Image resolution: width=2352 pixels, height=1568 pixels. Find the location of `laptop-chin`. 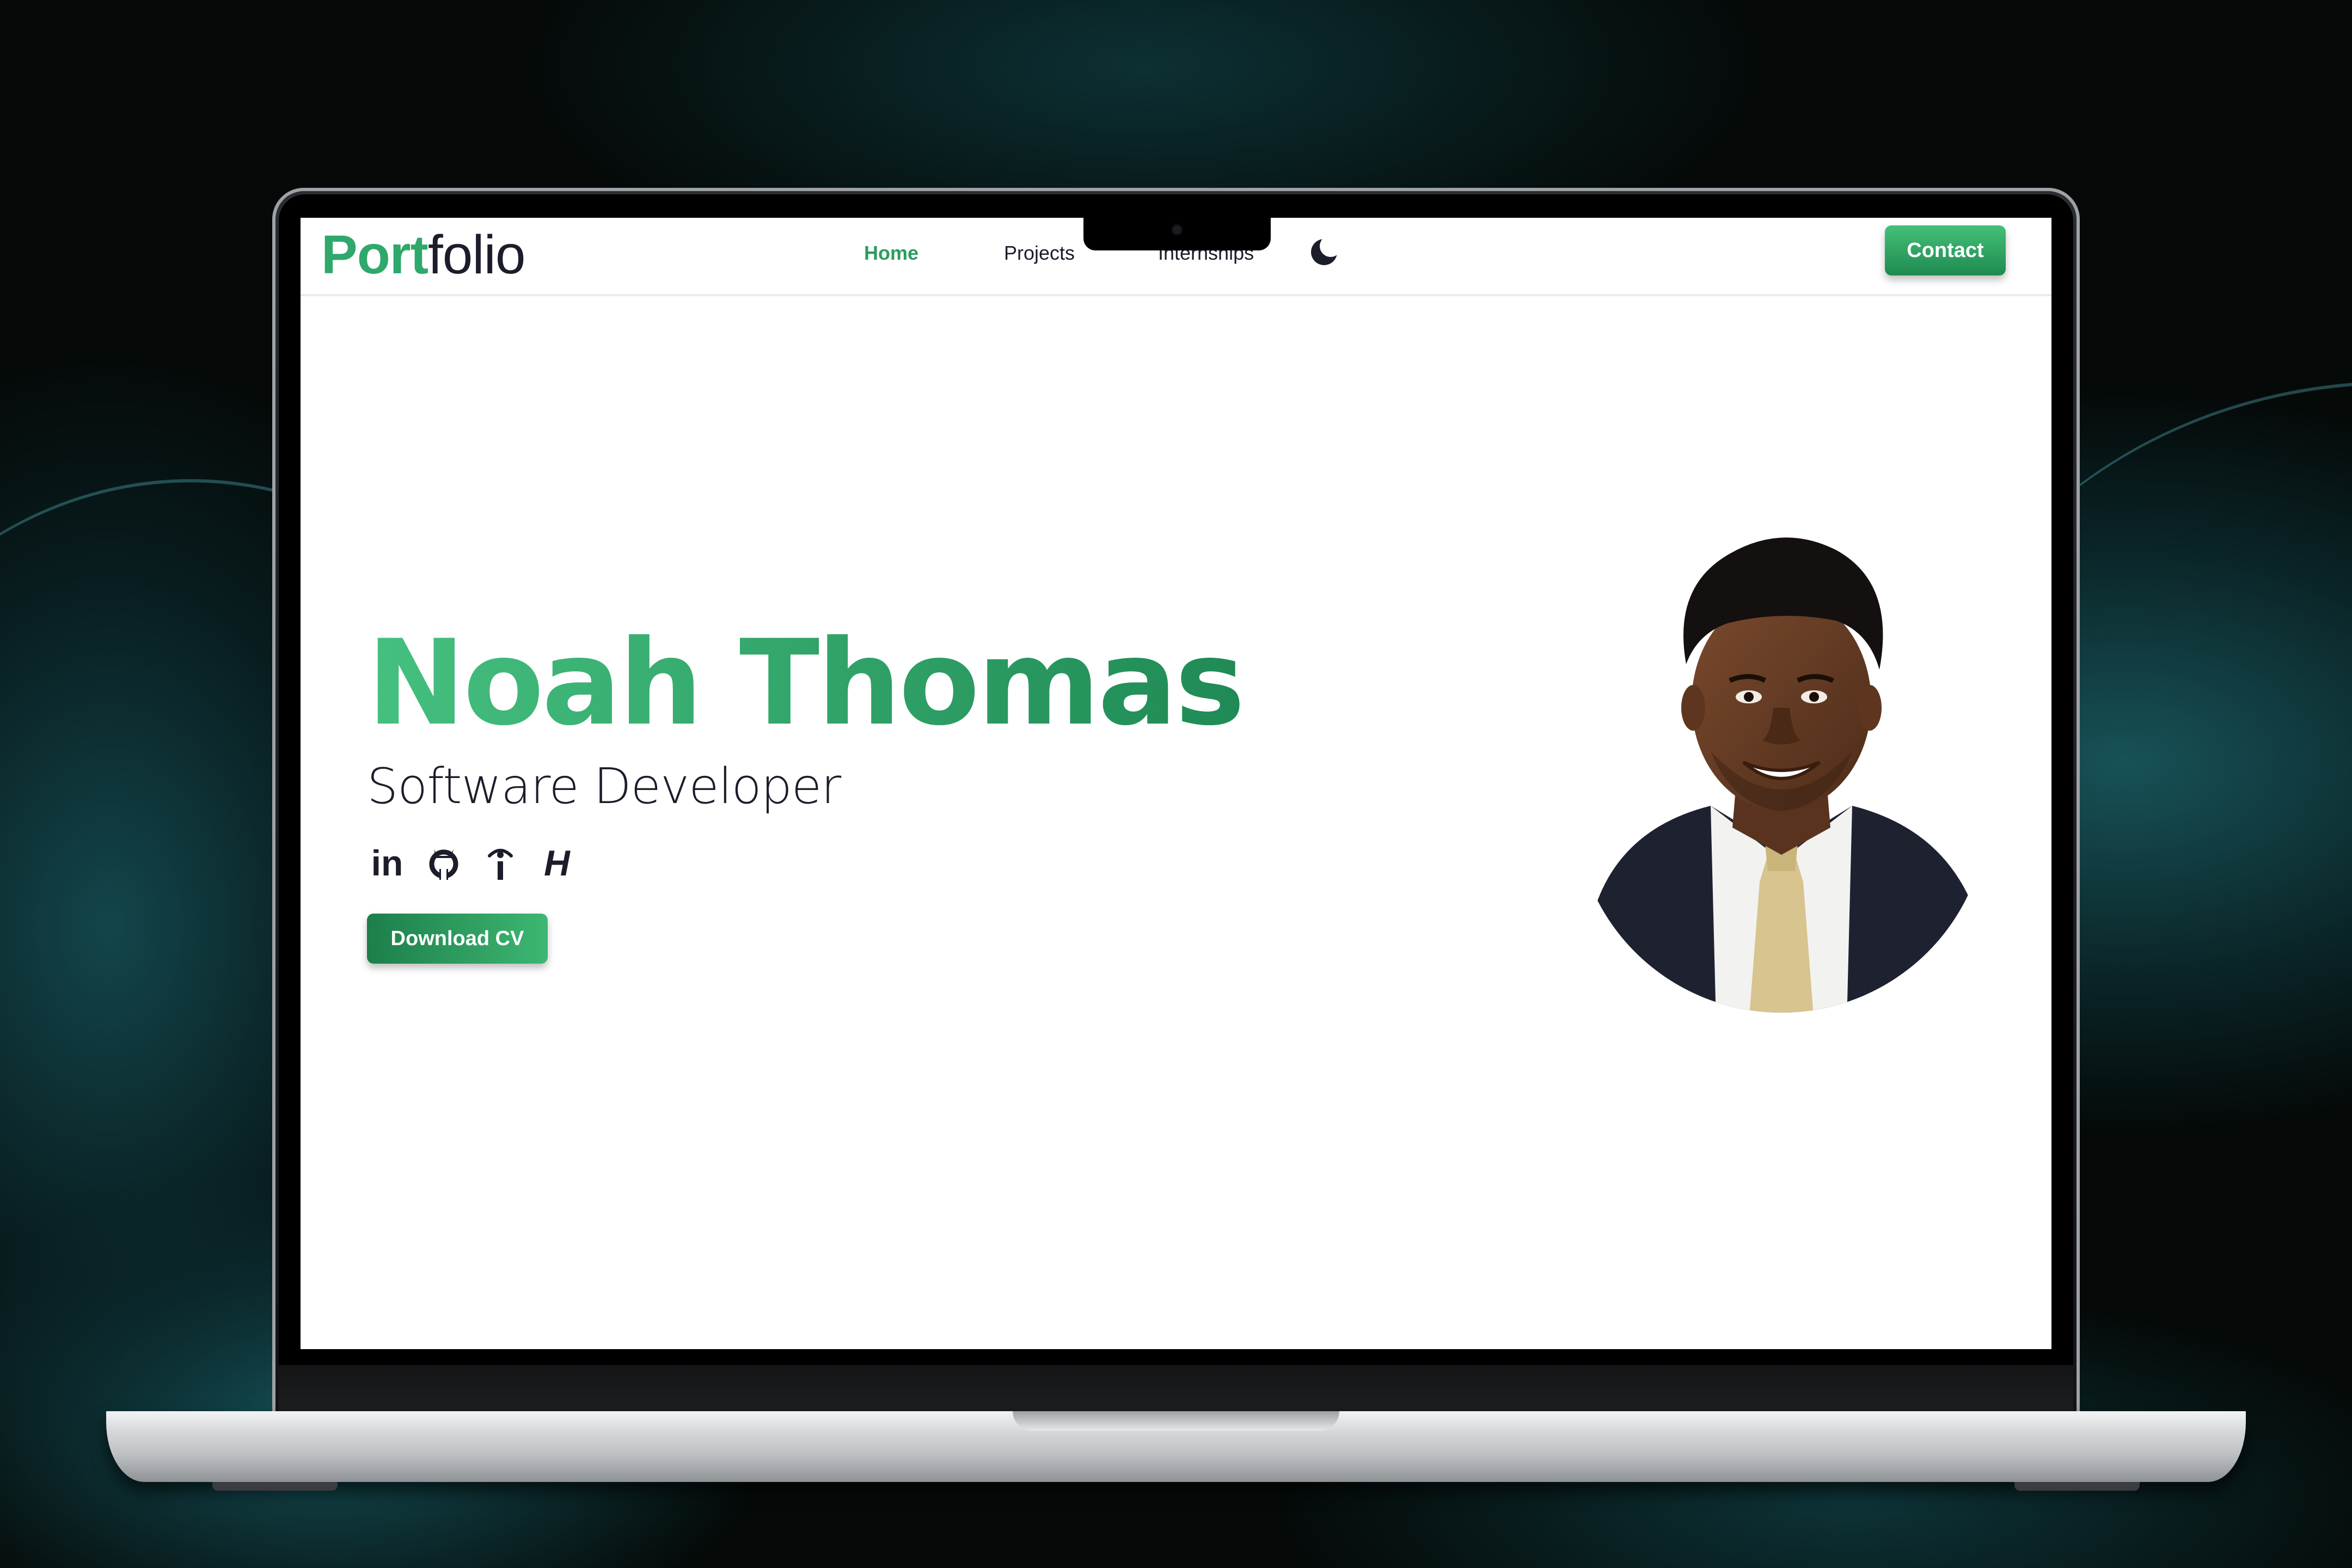

laptop-chin is located at coordinates (1176, 1389).